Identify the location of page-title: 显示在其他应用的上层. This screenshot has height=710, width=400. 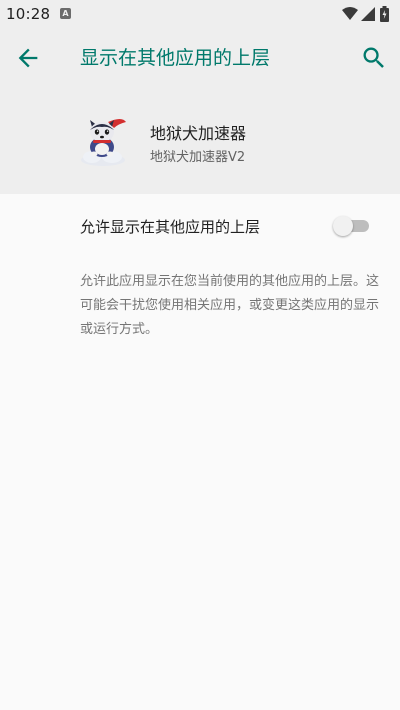
(175, 58).